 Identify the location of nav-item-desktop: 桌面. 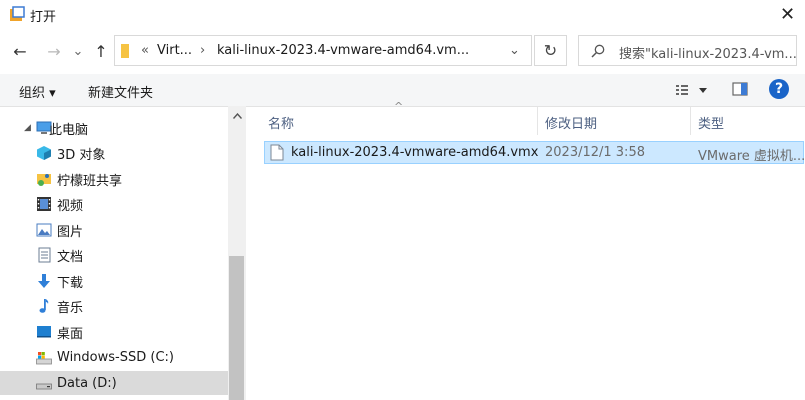
(114, 332).